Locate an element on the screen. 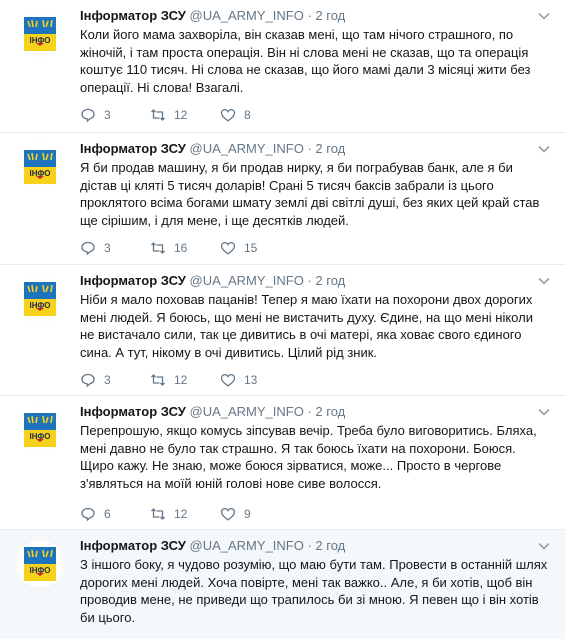 Image resolution: width=565 pixels, height=639 pixels. tweet-actions: 6 12 9 is located at coordinates (185, 514).